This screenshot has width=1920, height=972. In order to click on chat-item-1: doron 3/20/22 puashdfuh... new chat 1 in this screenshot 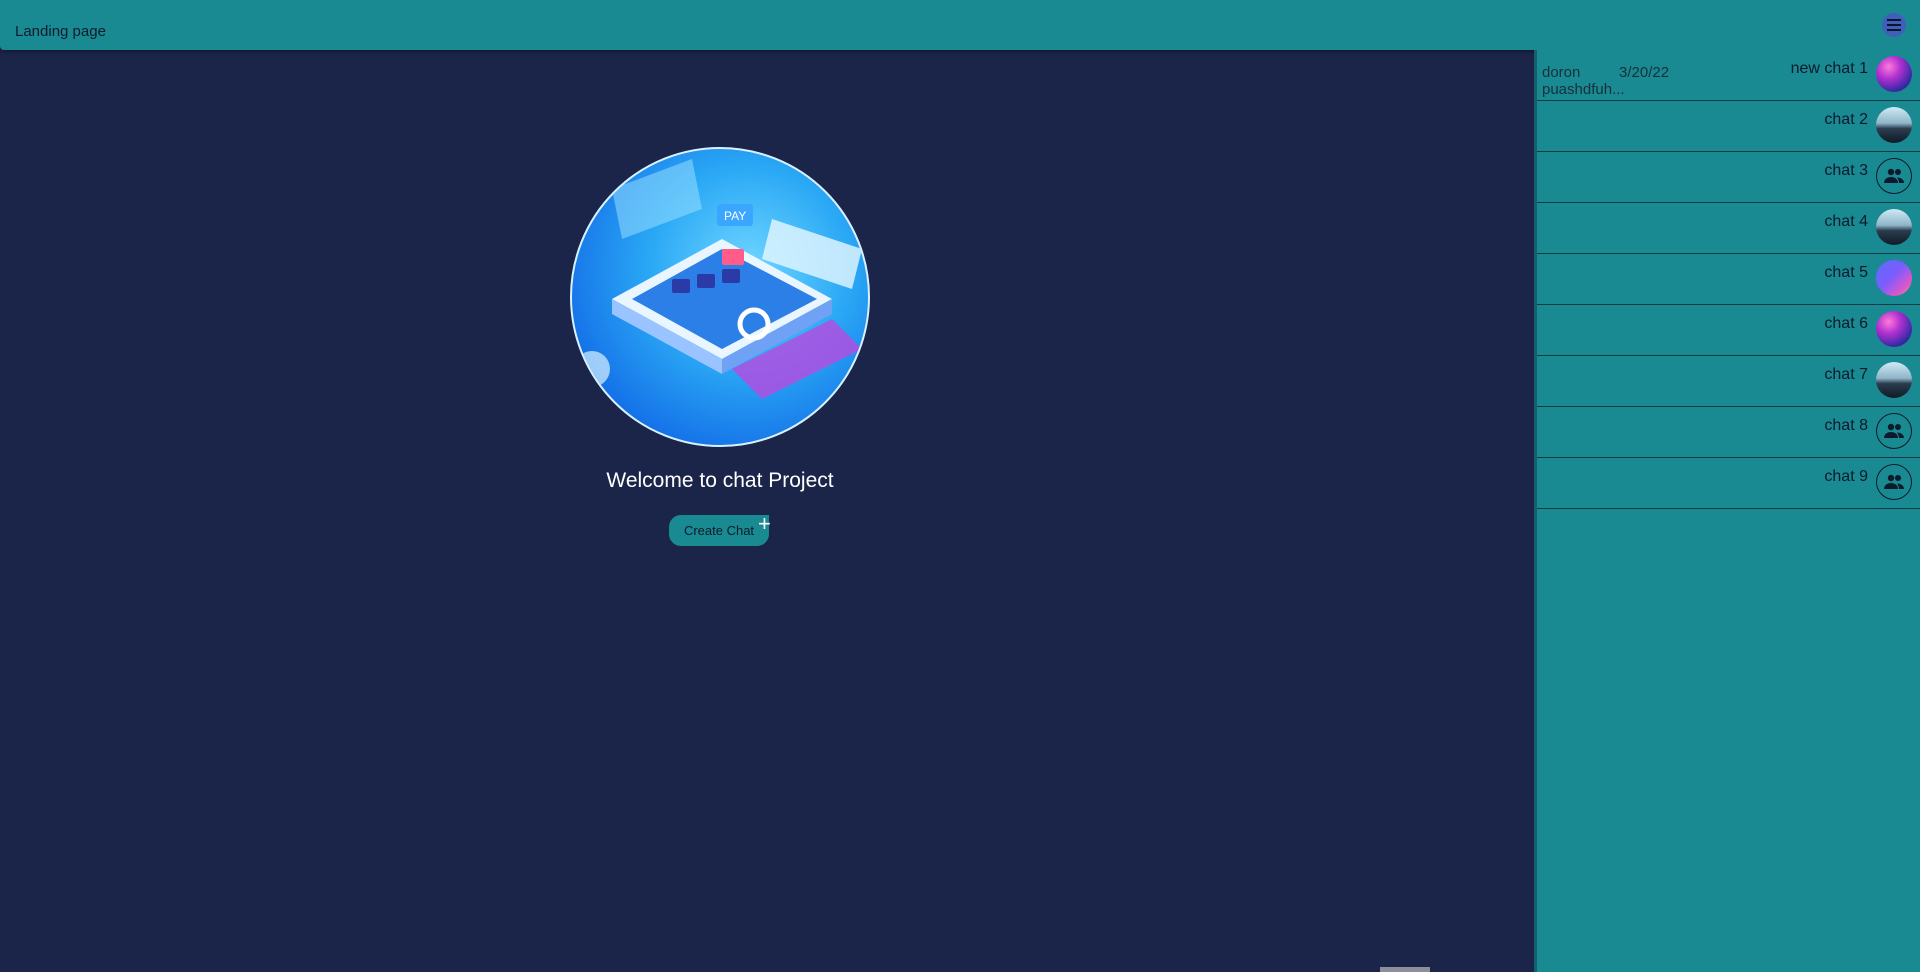, I will do `click(1728, 75)`.